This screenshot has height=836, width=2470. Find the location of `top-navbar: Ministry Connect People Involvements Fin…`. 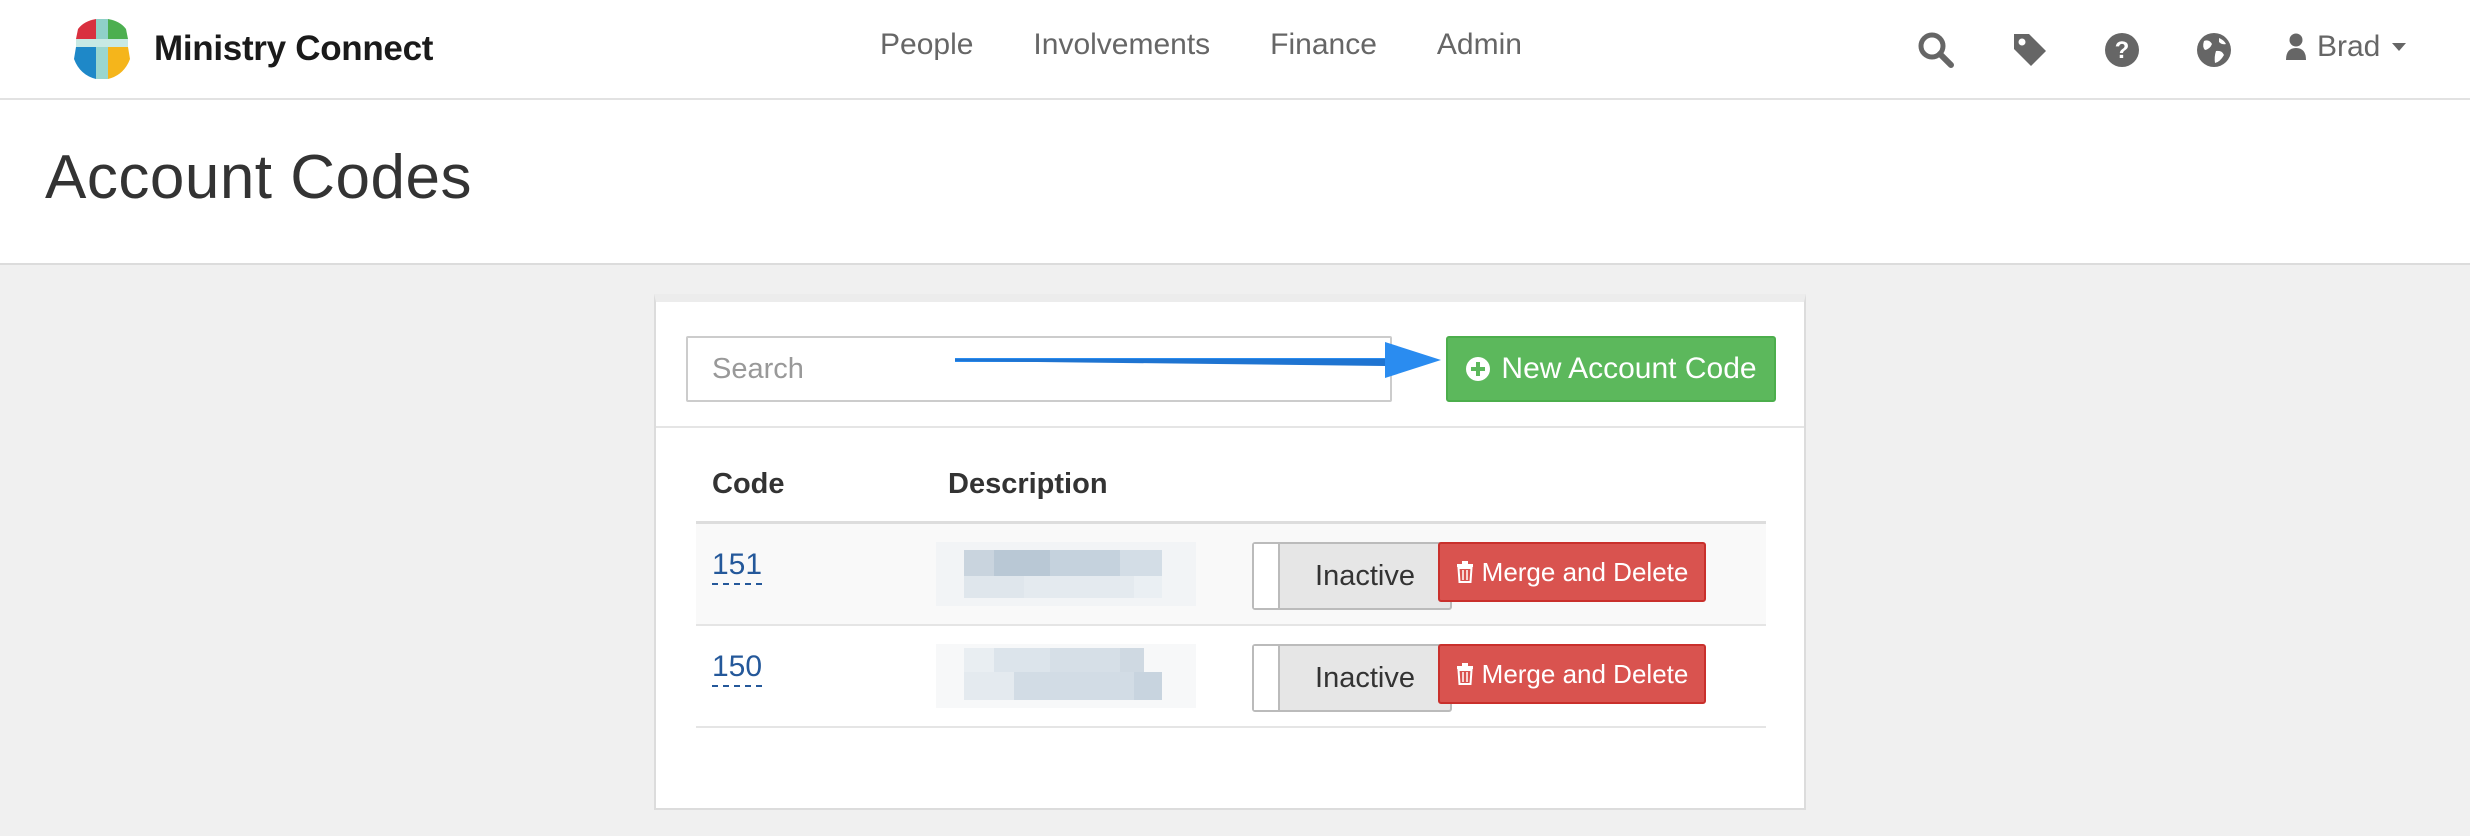

top-navbar: Ministry Connect People Involvements Fin… is located at coordinates (1235, 50).